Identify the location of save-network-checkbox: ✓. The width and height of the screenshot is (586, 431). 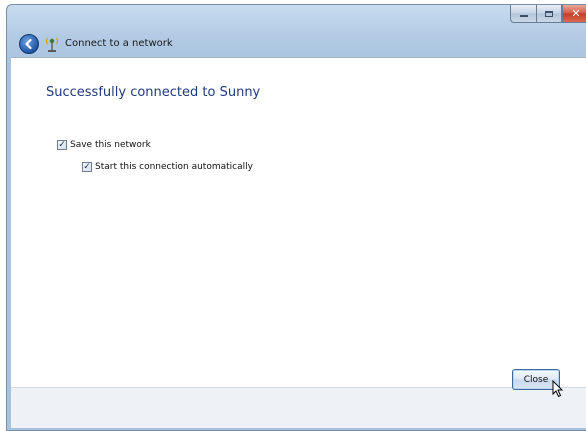
(62, 145).